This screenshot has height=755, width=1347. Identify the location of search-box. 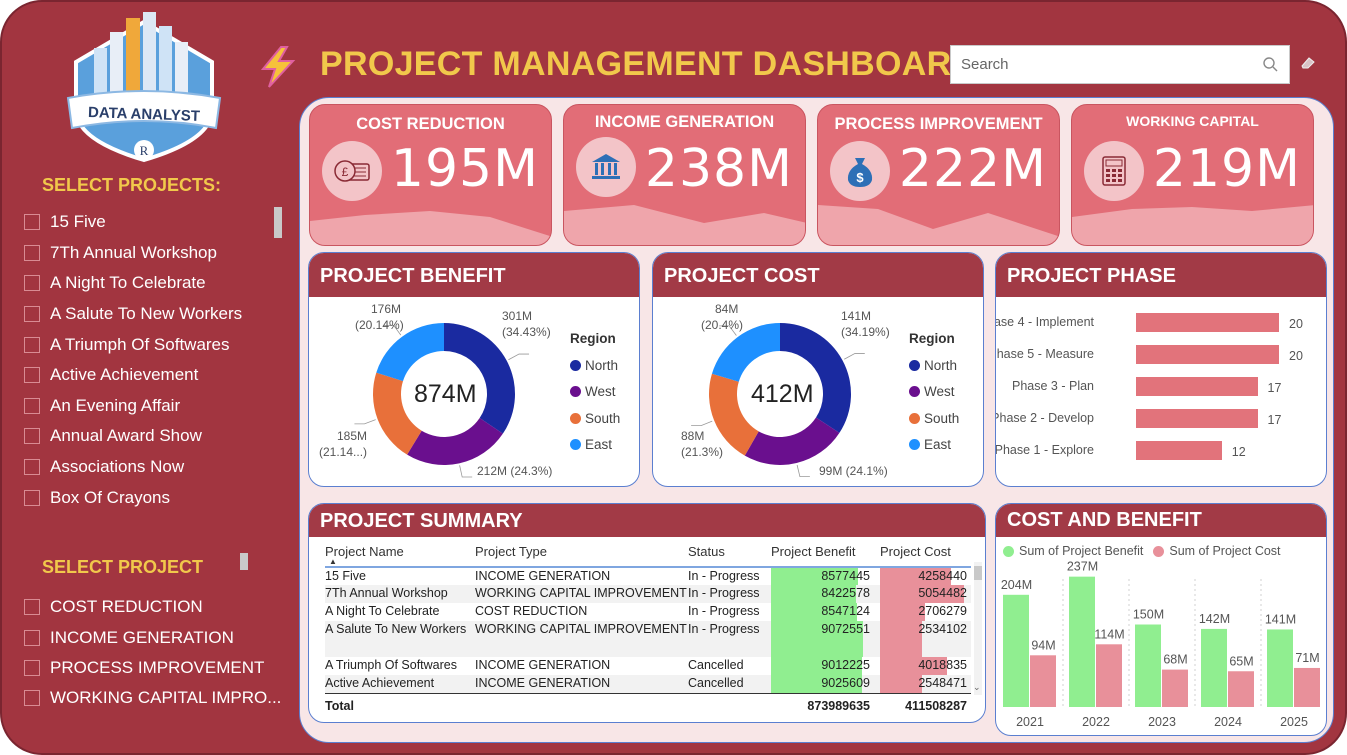
(1120, 64).